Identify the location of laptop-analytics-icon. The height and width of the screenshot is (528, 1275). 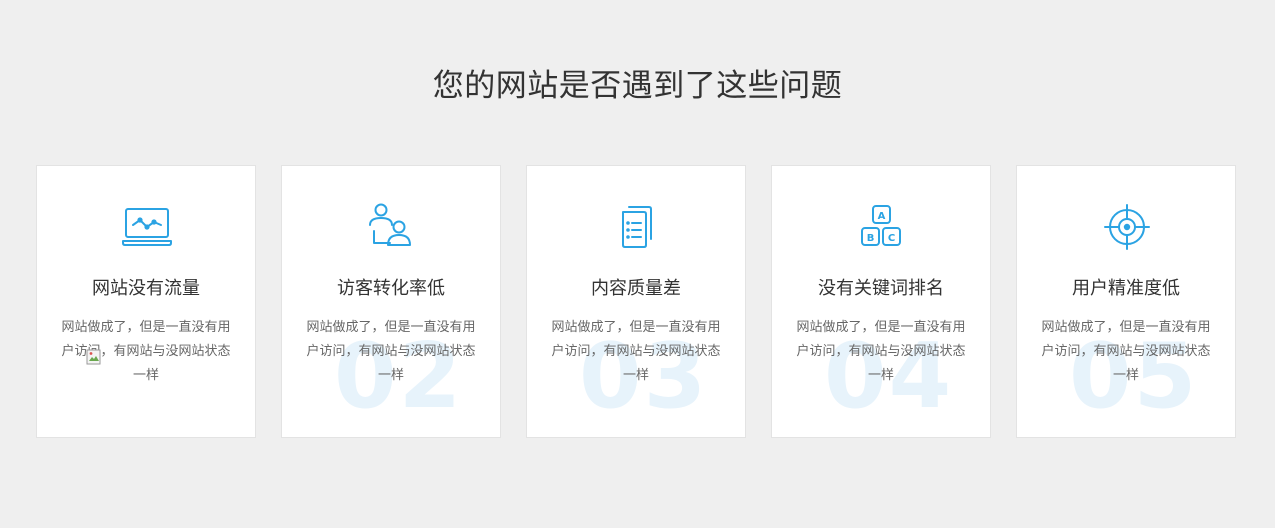
(147, 227).